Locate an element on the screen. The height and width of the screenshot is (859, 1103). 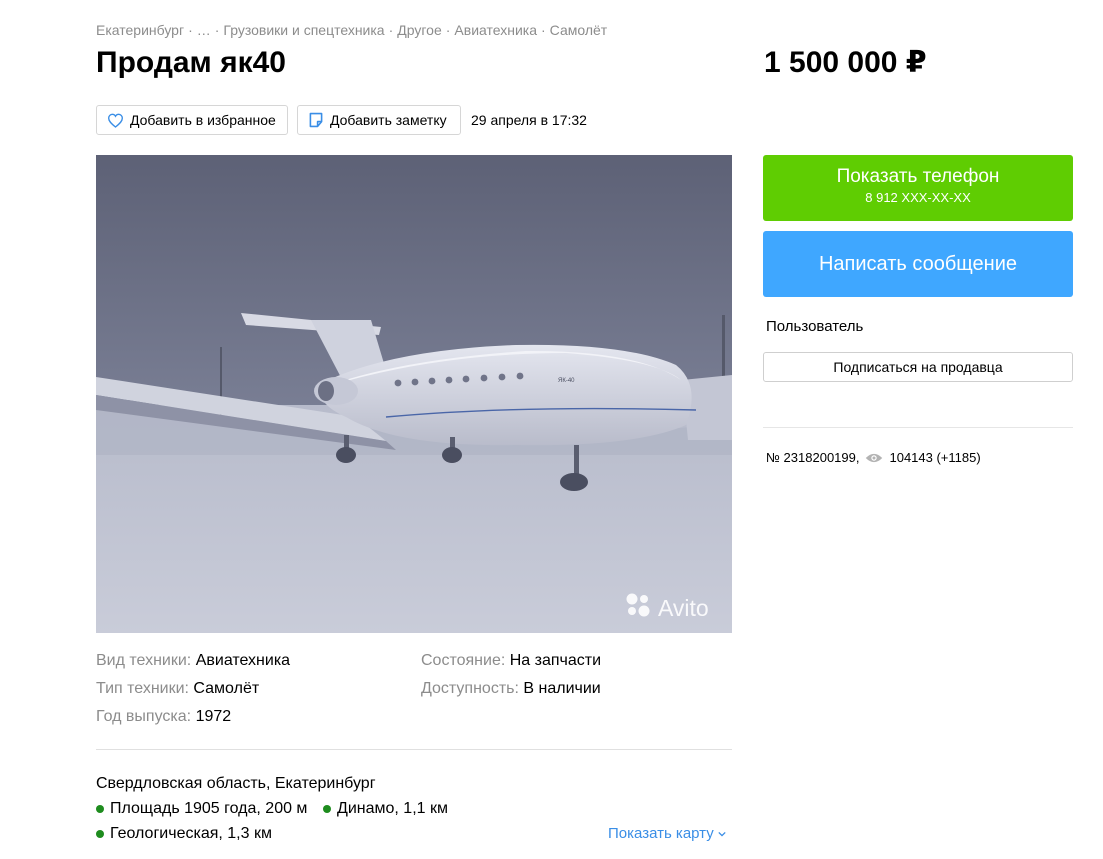
param-key: Состояние: is located at coordinates (463, 660).